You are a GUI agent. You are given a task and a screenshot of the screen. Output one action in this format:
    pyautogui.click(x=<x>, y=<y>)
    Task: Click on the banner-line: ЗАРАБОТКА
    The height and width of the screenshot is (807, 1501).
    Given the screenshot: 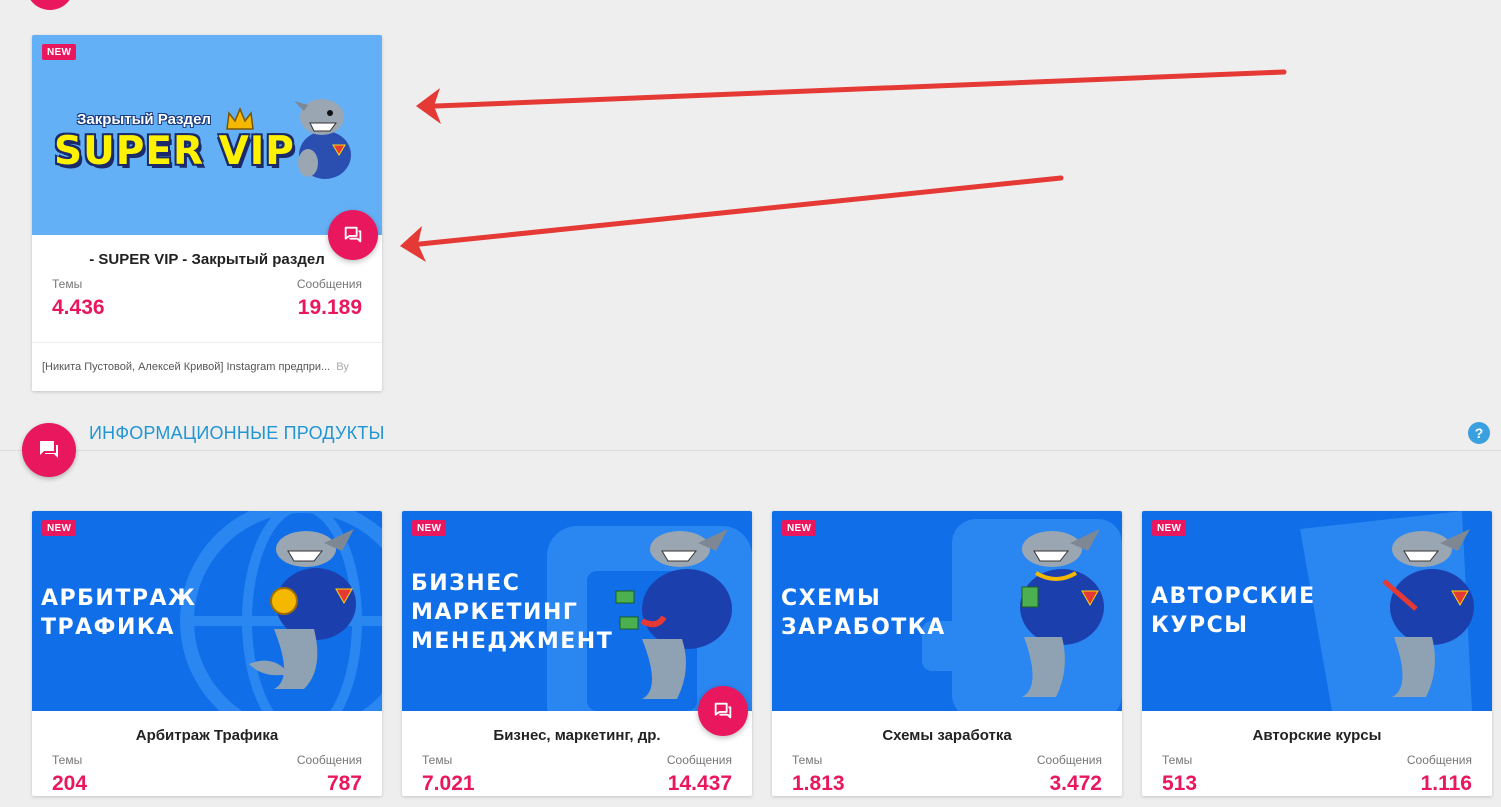 What is the action you would take?
    pyautogui.click(x=863, y=627)
    